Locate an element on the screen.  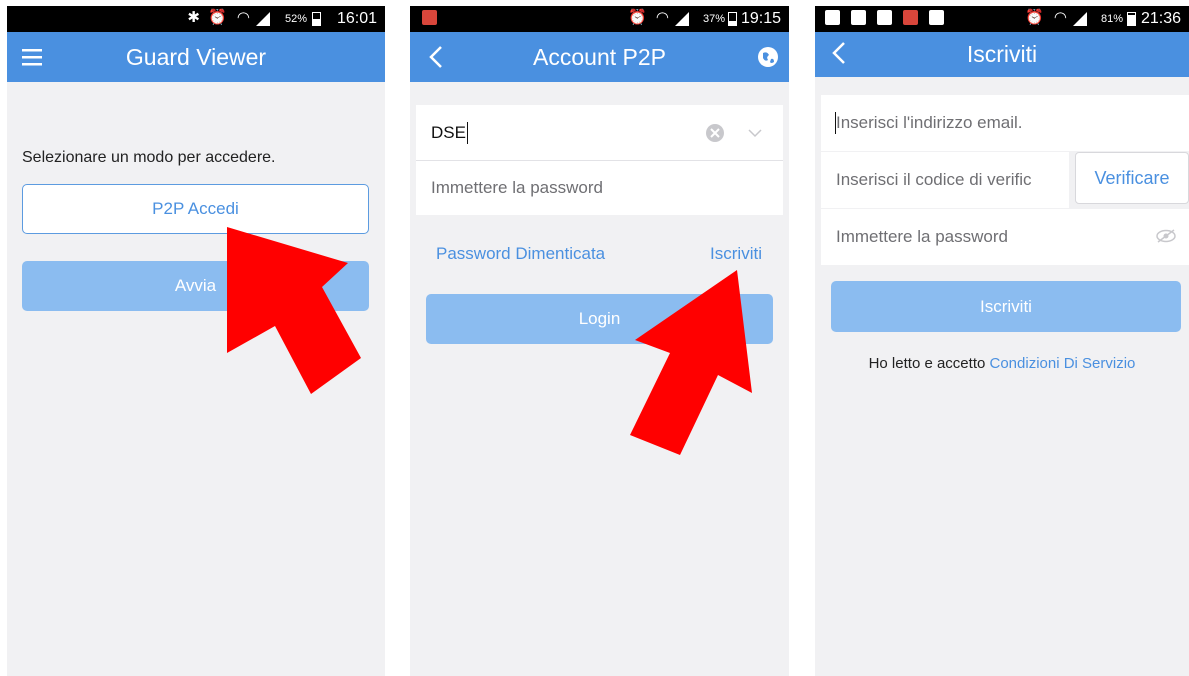
status-time: 19:15 is located at coordinates (760, 18).